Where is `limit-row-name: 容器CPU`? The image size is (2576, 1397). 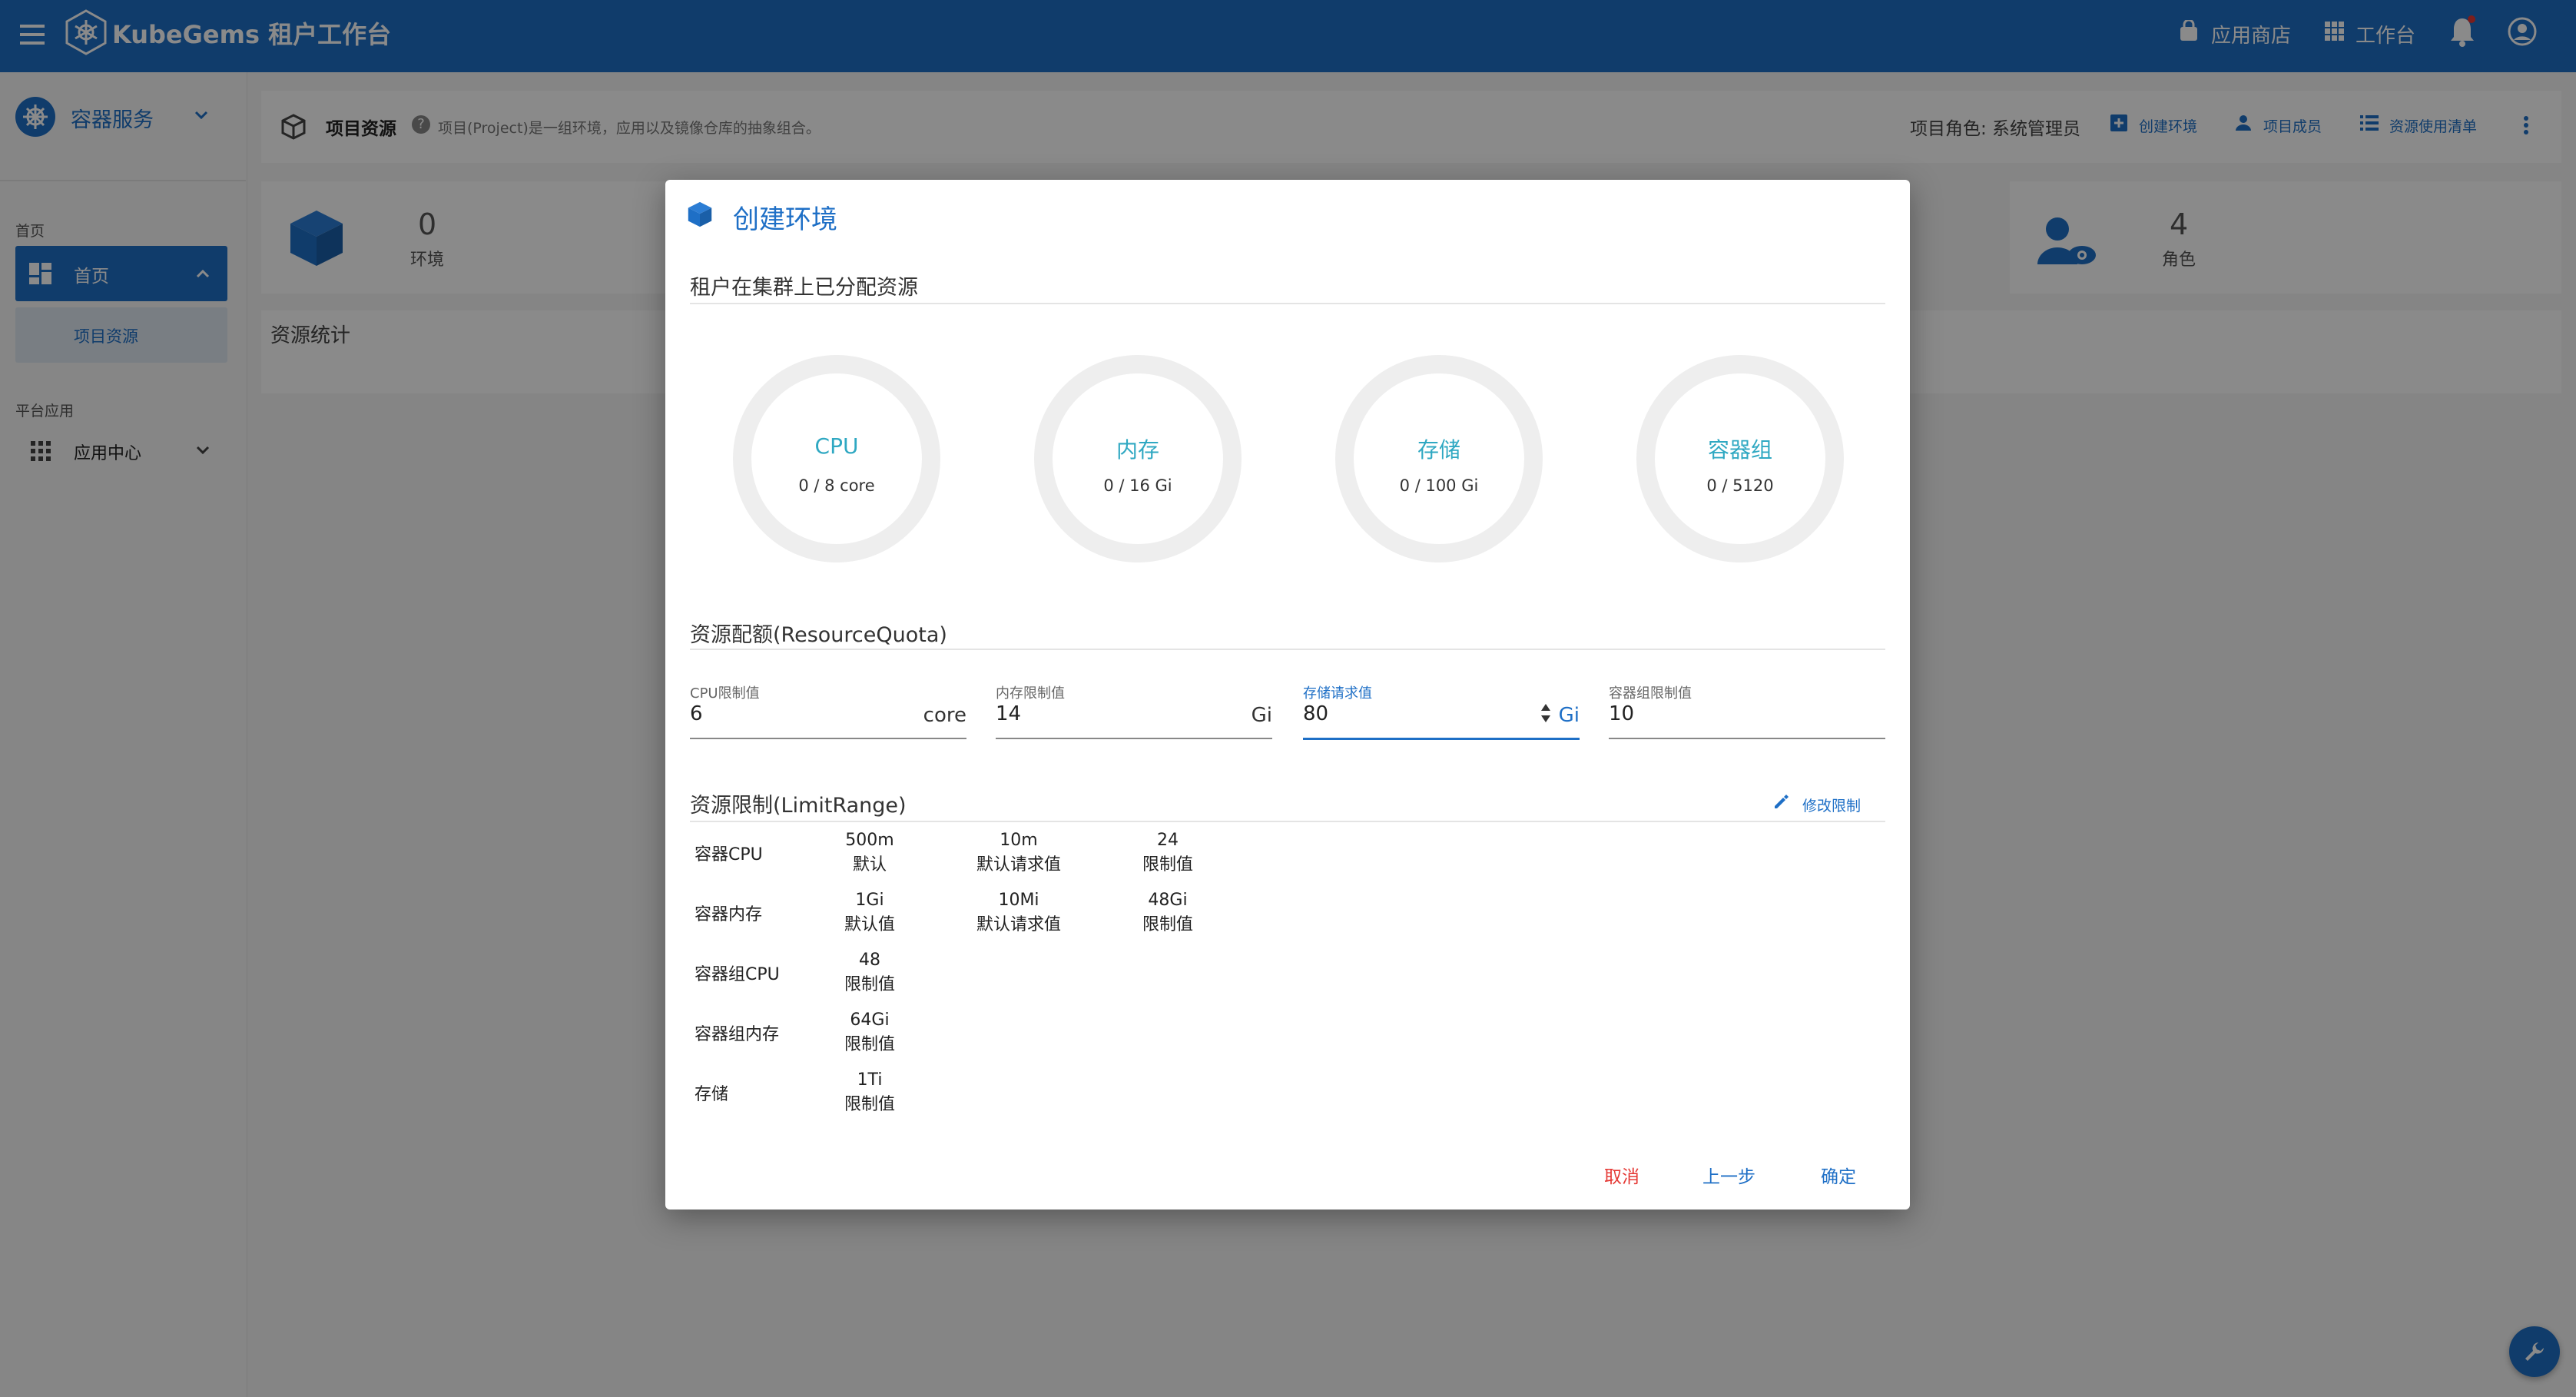
limit-row-name: 容器CPU is located at coordinates (729, 854).